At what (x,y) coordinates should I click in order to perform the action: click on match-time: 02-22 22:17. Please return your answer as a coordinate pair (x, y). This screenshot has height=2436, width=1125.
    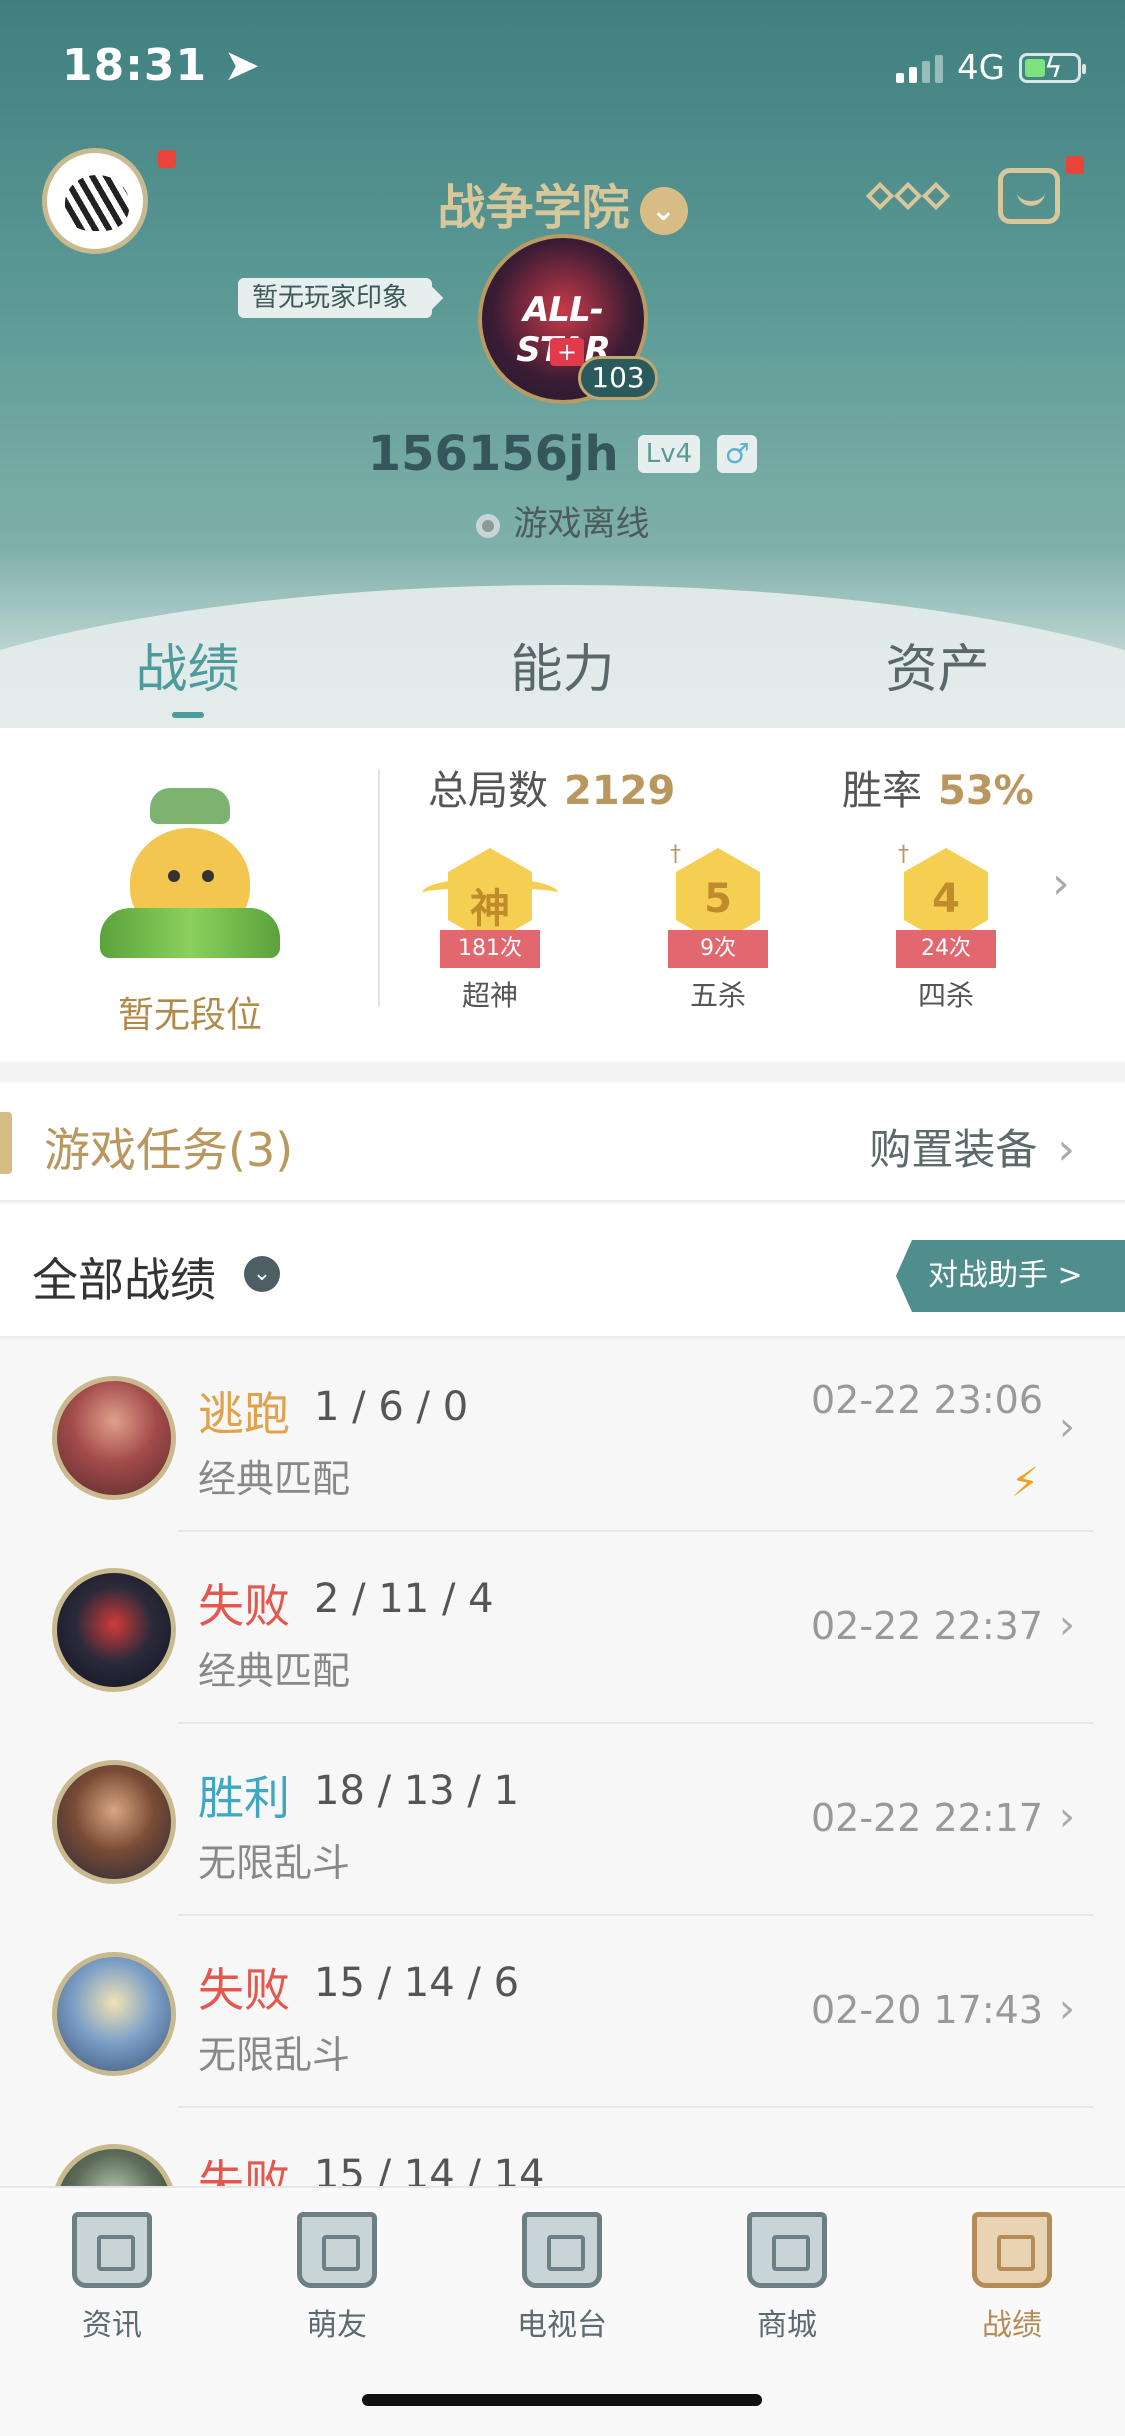
    Looking at the image, I should click on (926, 1818).